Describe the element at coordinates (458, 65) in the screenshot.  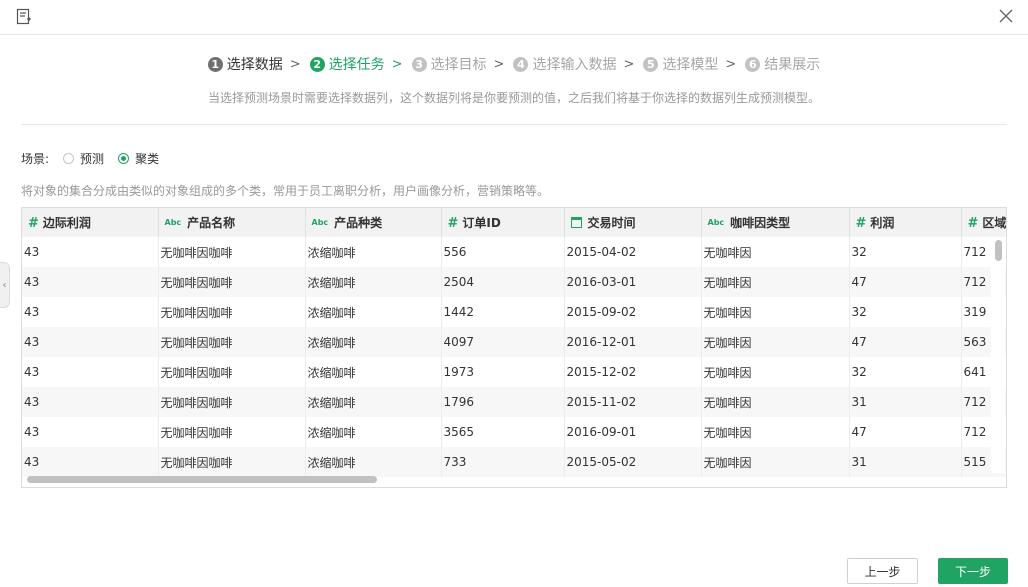
I see `step-label: 选择目标` at that location.